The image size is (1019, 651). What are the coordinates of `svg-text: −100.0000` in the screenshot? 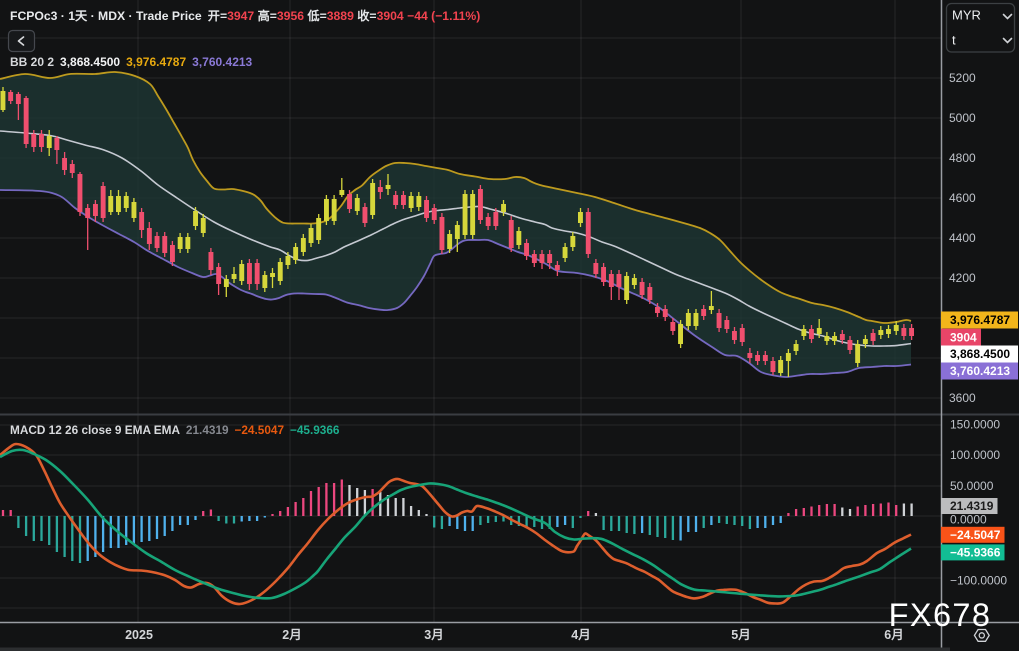 It's located at (978, 581).